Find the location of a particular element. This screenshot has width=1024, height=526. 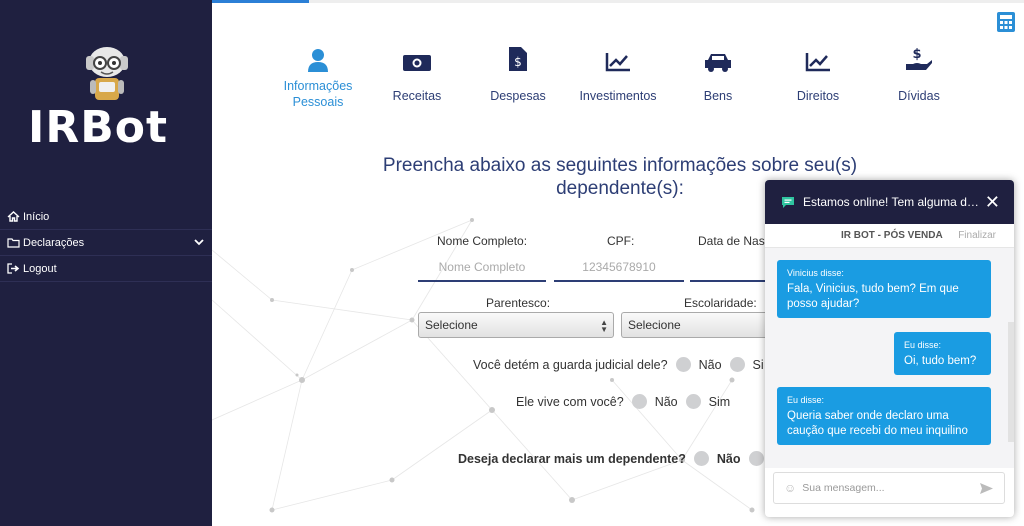

chat-message: Eu disse: Oi, tudo bem? is located at coordinates (942, 353).